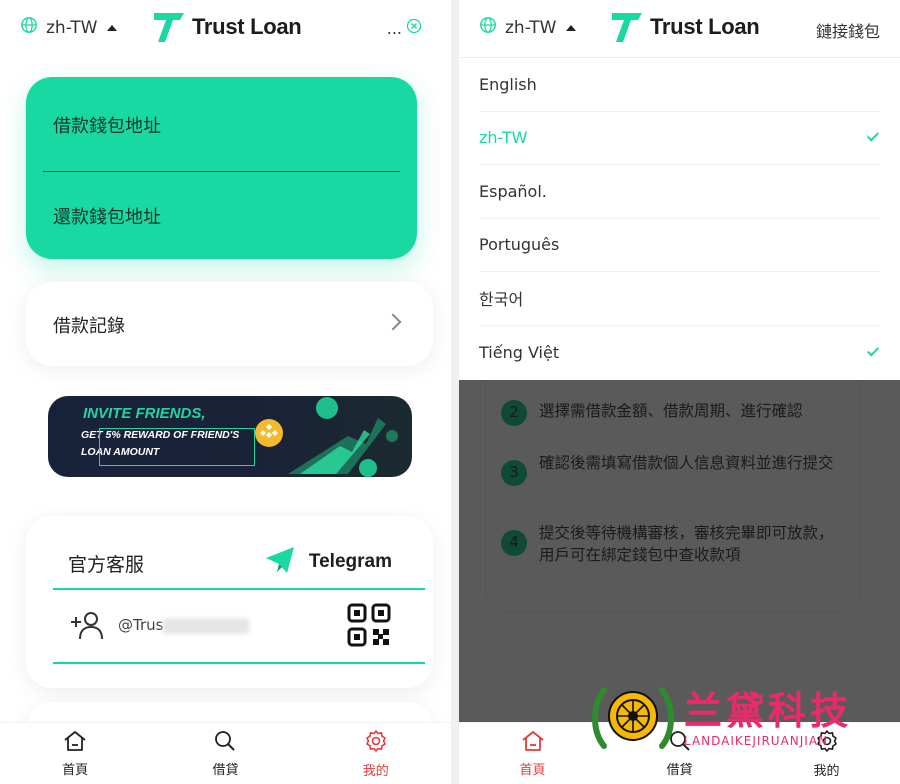  What do you see at coordinates (679, 245) in the screenshot?
I see `language-option-portuguese: Português` at bounding box center [679, 245].